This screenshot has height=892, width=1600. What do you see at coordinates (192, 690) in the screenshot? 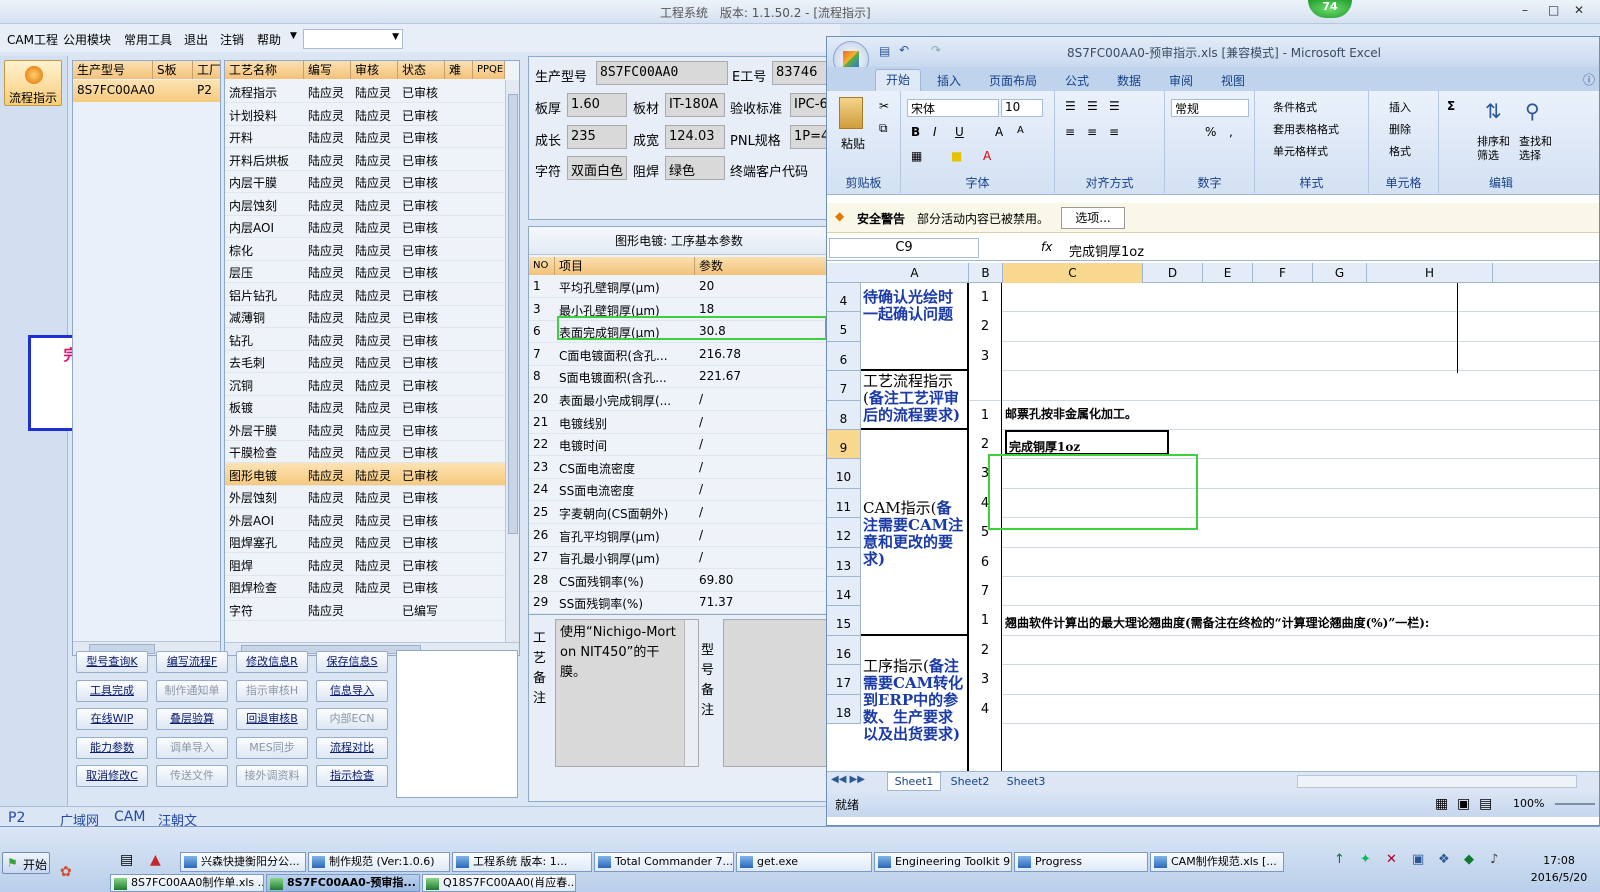
I see `action-button: 制作通知单` at bounding box center [192, 690].